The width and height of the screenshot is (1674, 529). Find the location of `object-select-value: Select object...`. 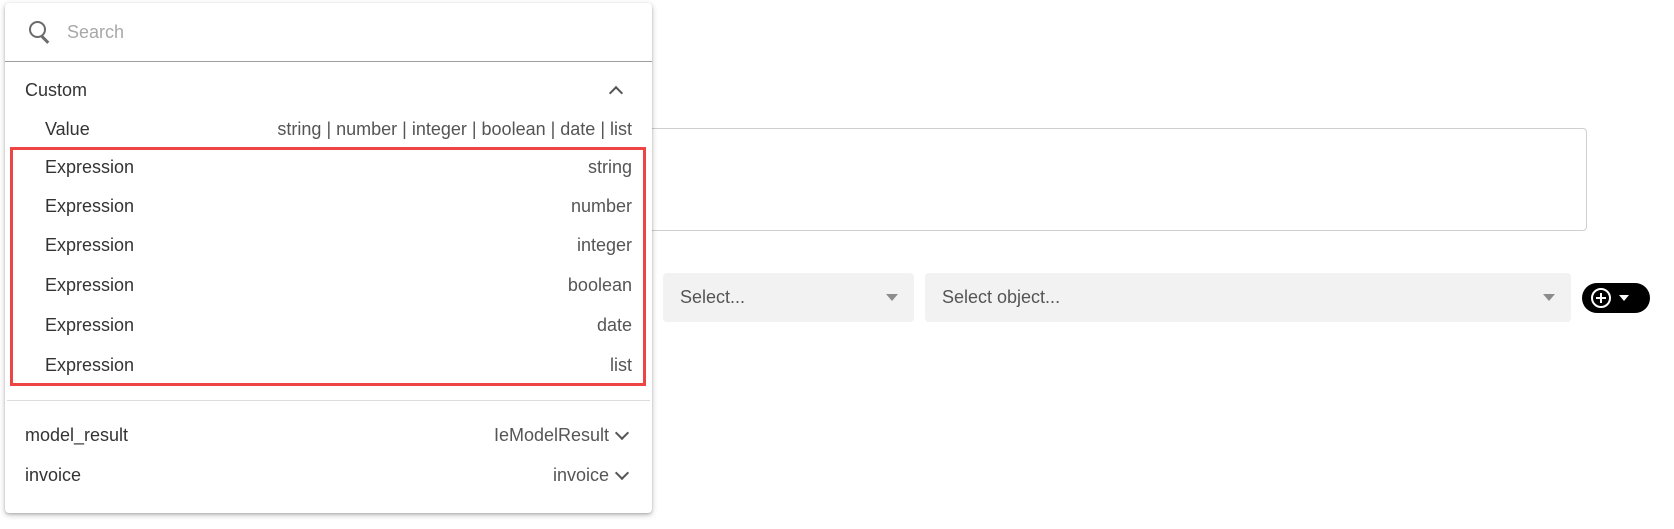

object-select-value: Select object... is located at coordinates (1001, 297).